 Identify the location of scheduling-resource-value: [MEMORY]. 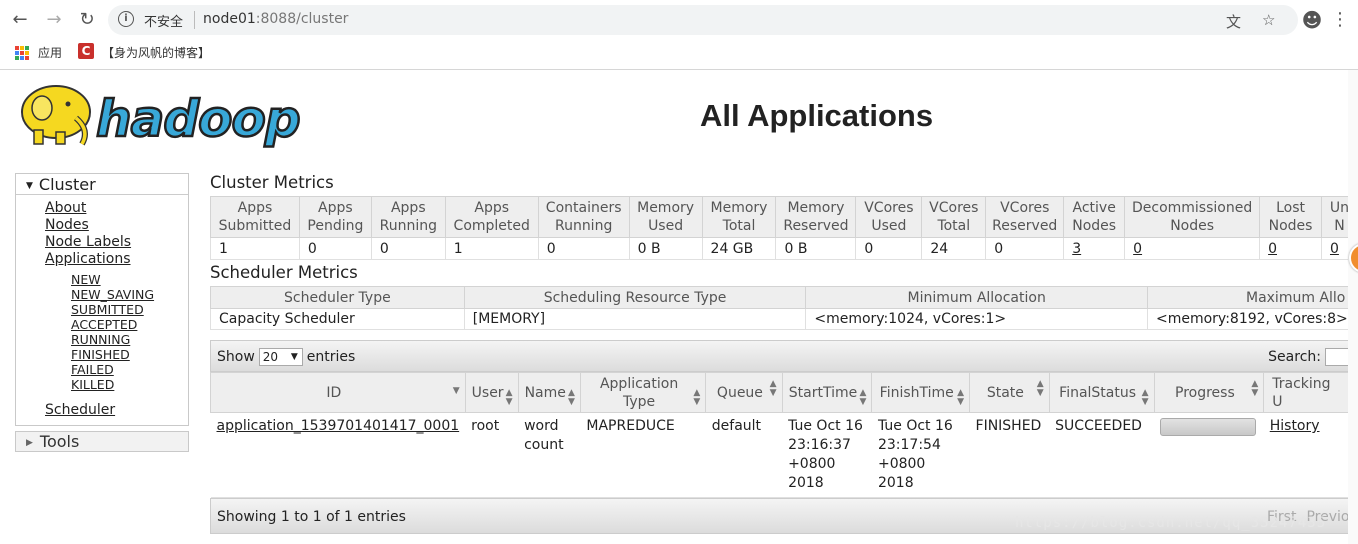
(635, 319).